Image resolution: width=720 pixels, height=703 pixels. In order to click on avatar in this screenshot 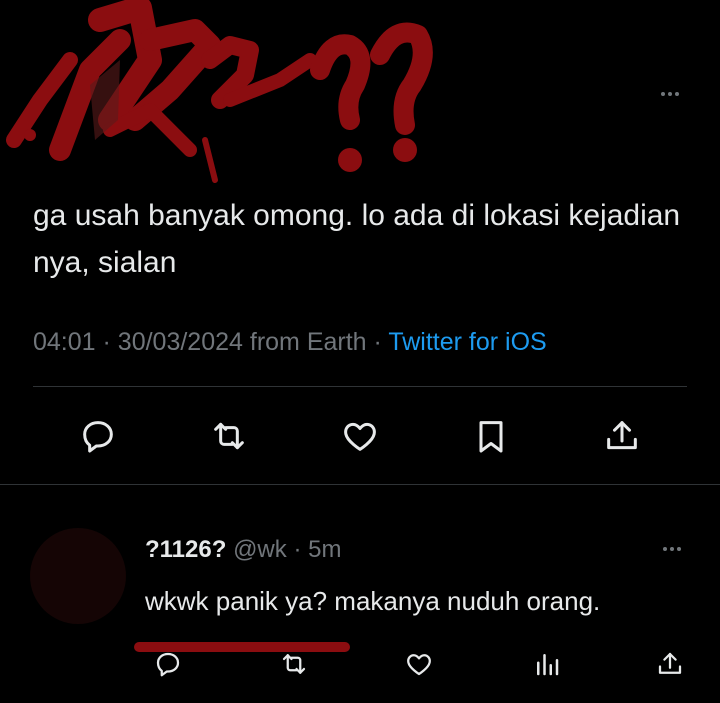, I will do `click(78, 576)`.